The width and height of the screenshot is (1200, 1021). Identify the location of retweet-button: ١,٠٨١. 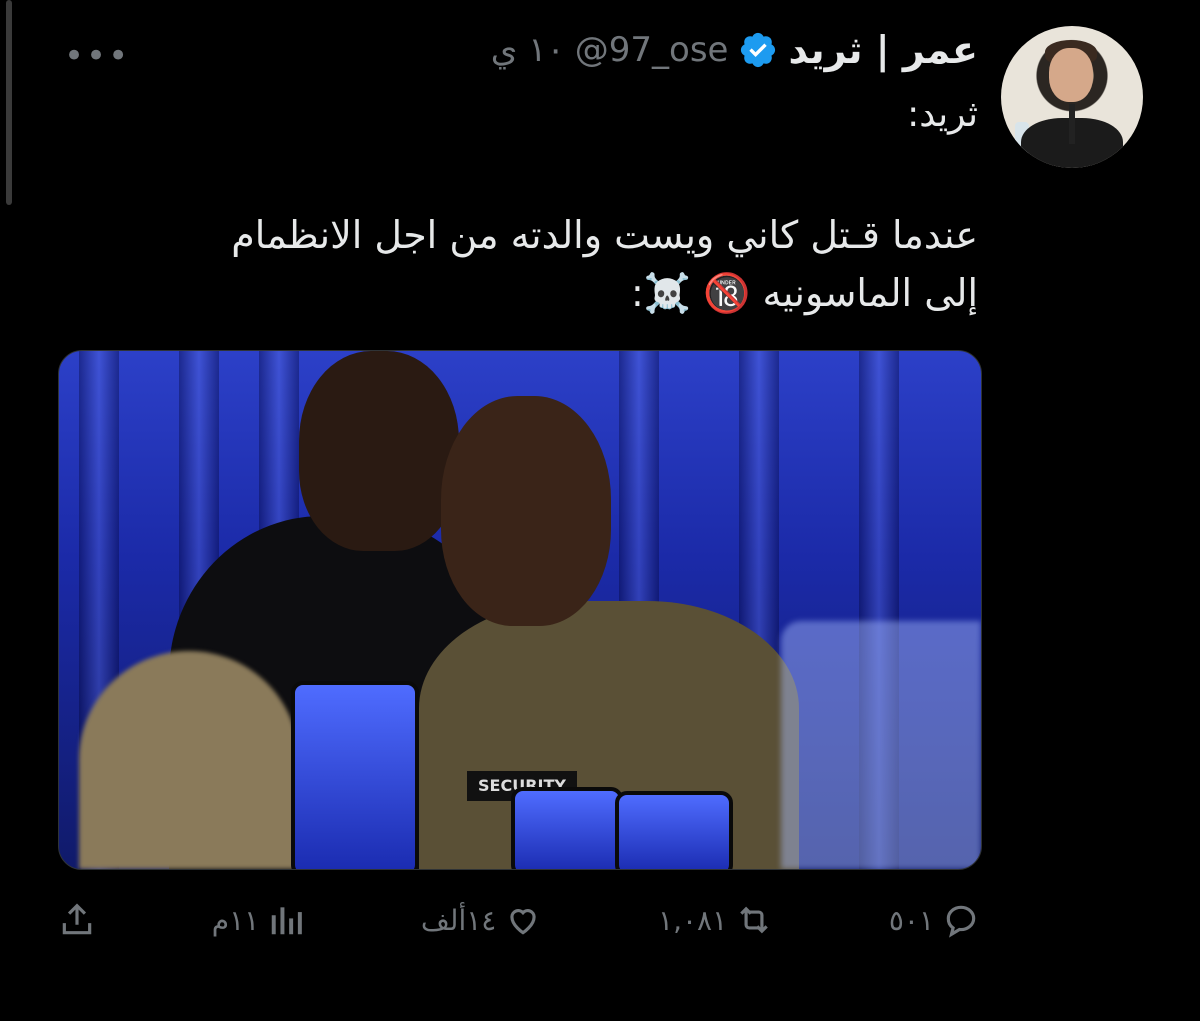
(715, 920).